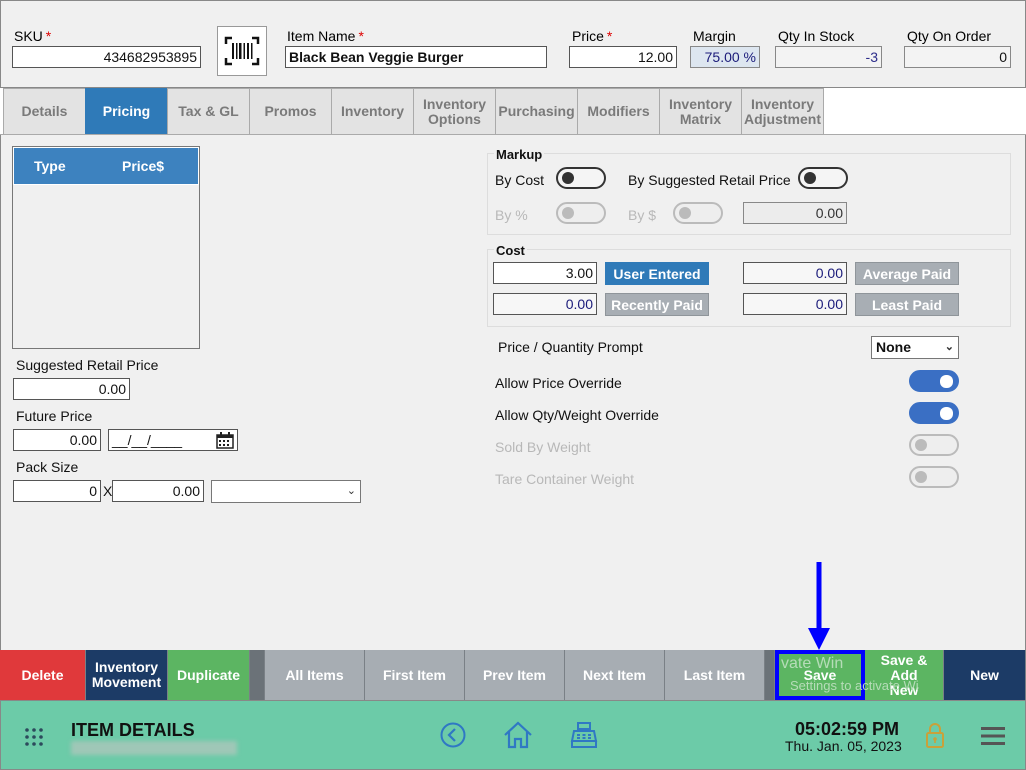 This screenshot has height=770, width=1026. I want to click on by-percent-label: By %, so click(511, 215).